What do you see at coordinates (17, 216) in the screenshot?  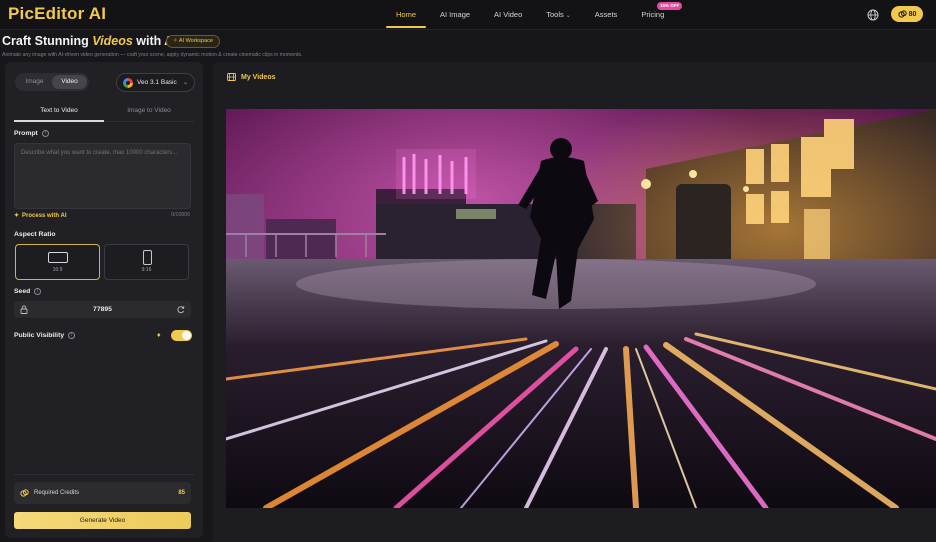 I see `sparkle-icon: ✦` at bounding box center [17, 216].